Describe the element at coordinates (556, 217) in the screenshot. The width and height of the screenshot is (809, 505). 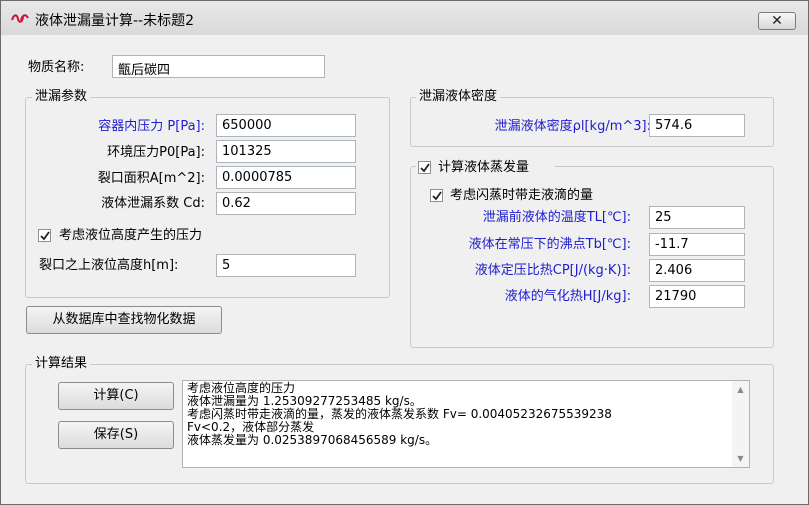
I see `temperature-label: 泄漏前液体的温度TL[℃]:` at that location.